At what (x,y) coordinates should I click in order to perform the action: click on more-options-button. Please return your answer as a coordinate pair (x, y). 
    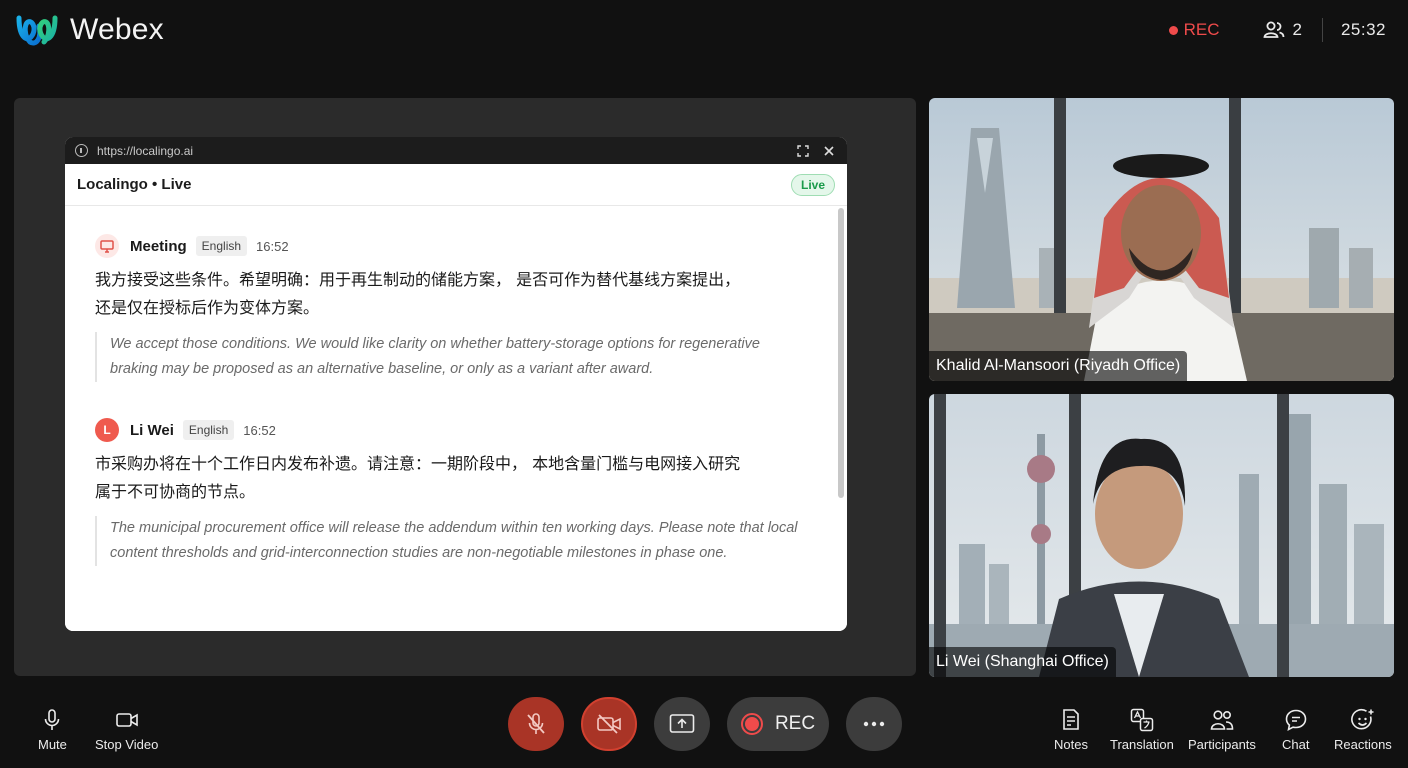
    Looking at the image, I should click on (874, 724).